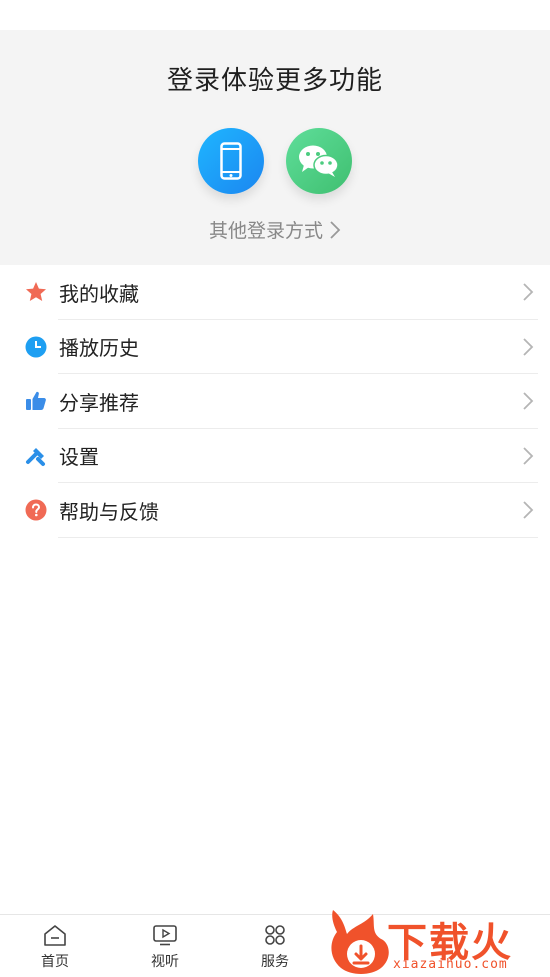 This screenshot has width=550, height=977. Describe the element at coordinates (437, 940) in the screenshot. I see `watermark-logo: 下载火 xiazaihuo.com` at that location.